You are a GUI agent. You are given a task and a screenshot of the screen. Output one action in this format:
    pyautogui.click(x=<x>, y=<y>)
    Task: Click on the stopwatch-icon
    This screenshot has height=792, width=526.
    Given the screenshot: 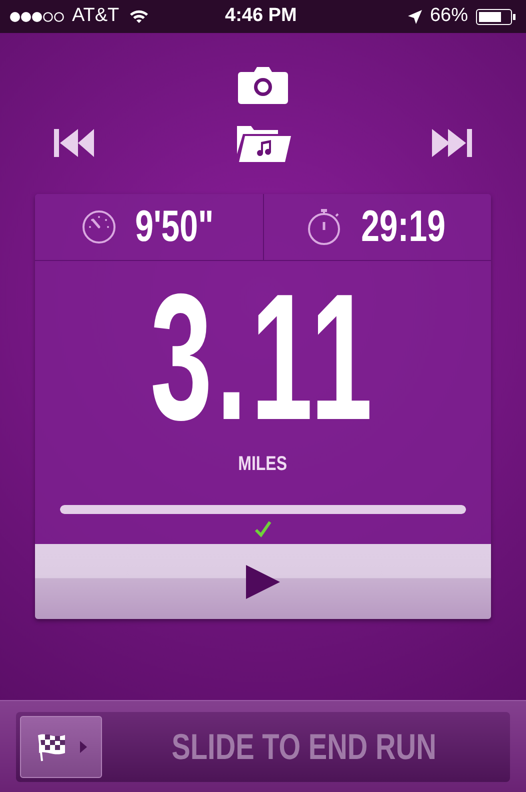 What is the action you would take?
    pyautogui.click(x=323, y=227)
    